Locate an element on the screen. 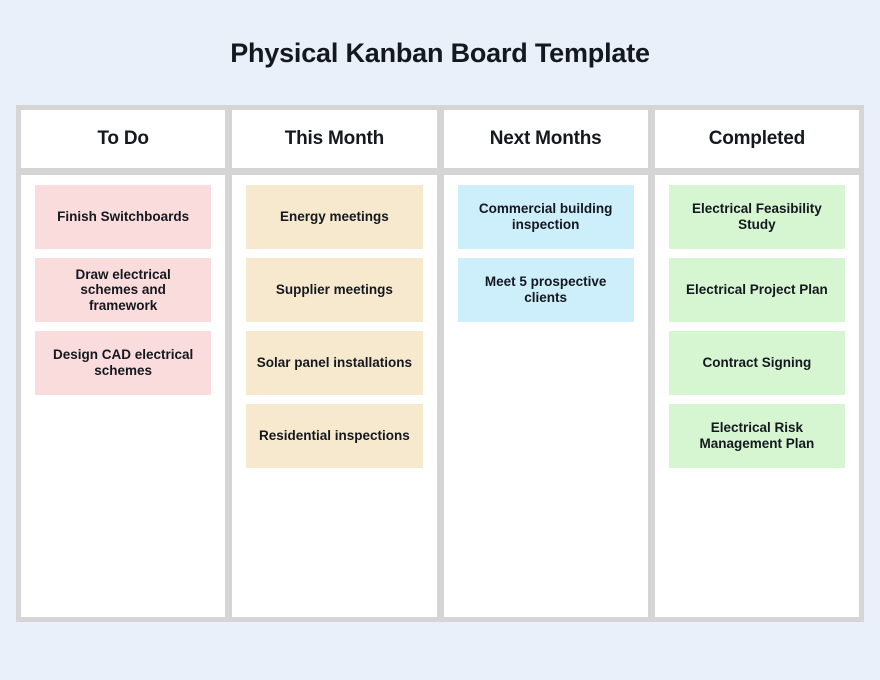  kanban-card: Meet 5 prospective clients is located at coordinates (545, 290).